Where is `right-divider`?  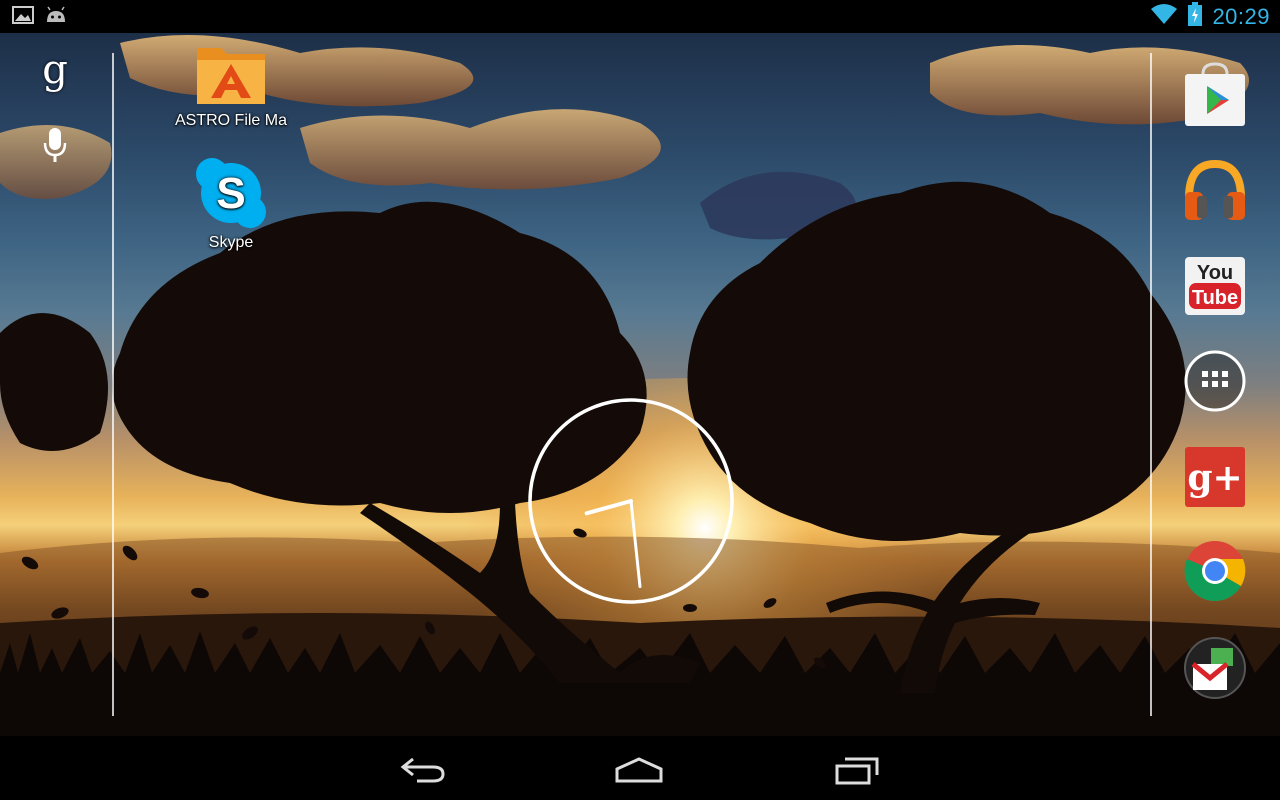 right-divider is located at coordinates (1151, 384).